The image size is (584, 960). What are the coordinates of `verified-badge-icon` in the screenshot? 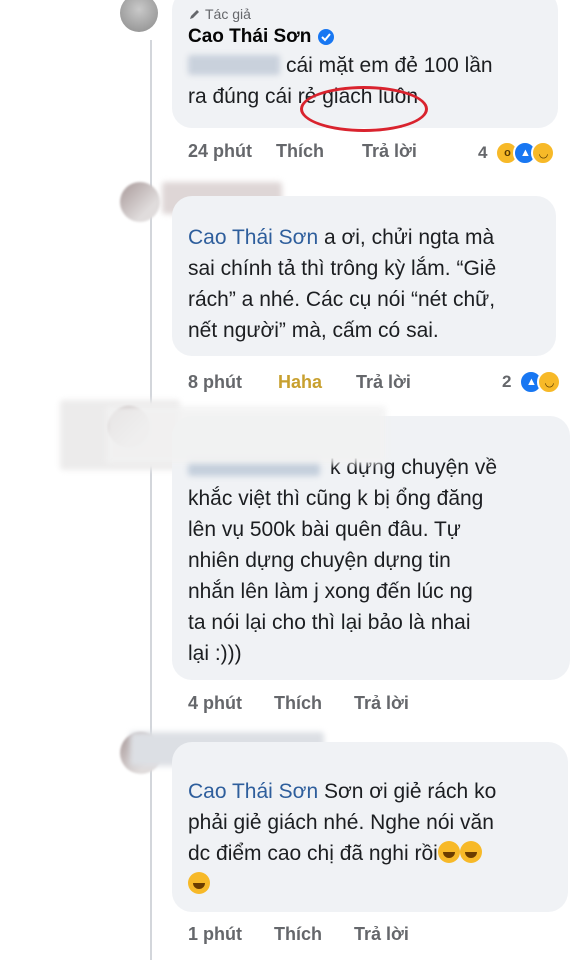 It's located at (326, 37).